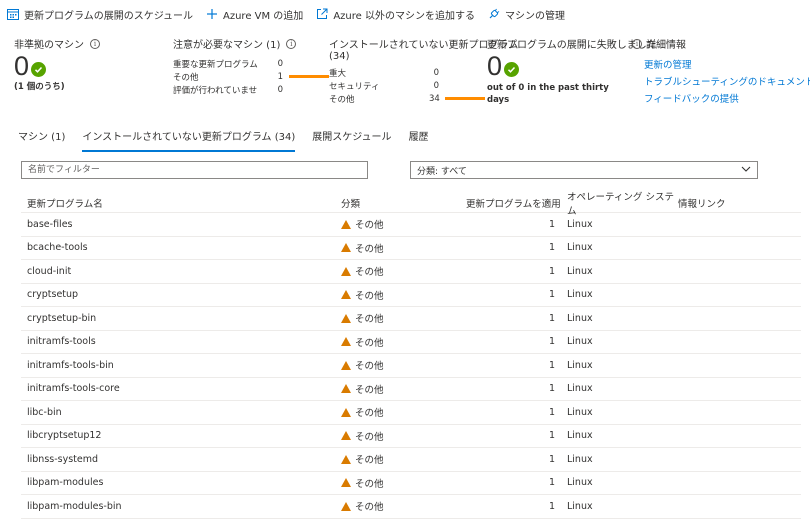  I want to click on update-name: cryptsetup-bin, so click(62, 318).